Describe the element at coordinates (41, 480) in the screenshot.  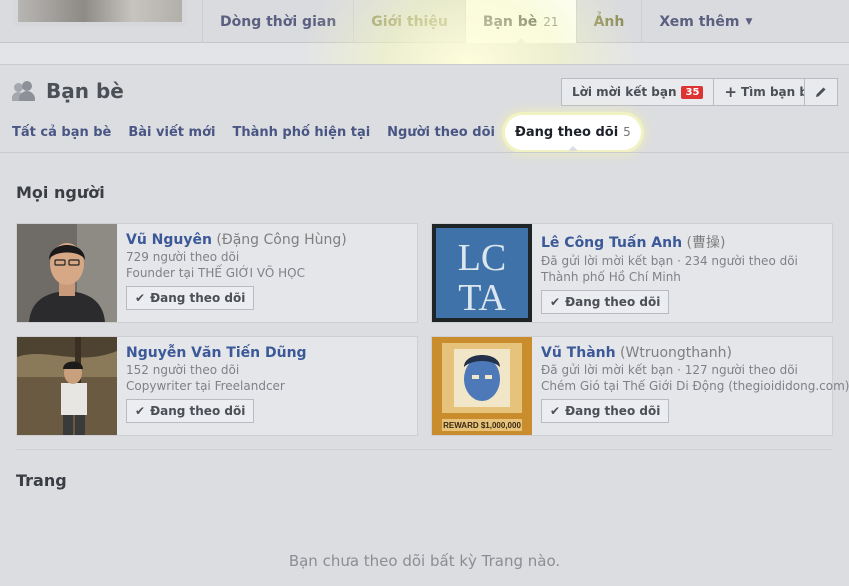
I see `pages-section-title: Trang` at that location.